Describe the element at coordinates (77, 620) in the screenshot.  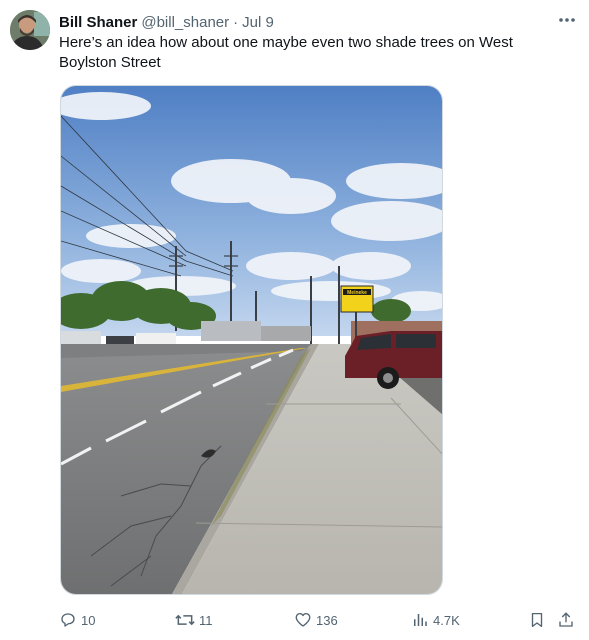
I see `reply-button: 10` at that location.